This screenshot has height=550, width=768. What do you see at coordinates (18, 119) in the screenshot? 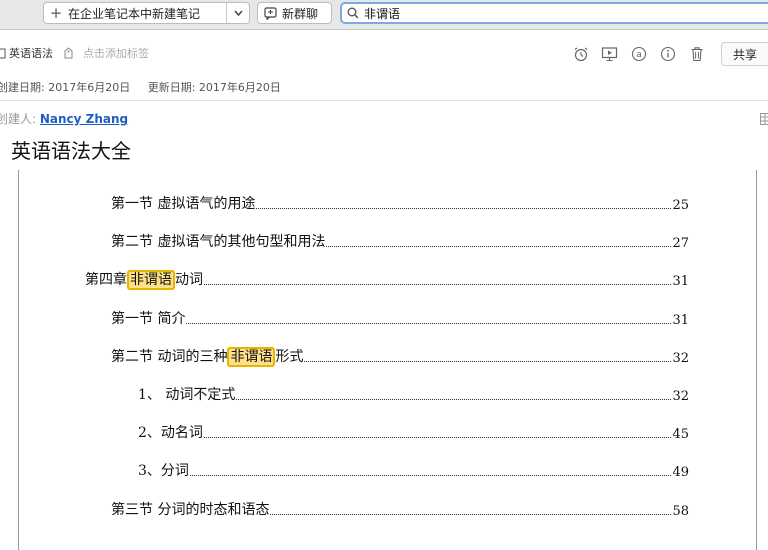
I see `author-label: 创建人:` at bounding box center [18, 119].